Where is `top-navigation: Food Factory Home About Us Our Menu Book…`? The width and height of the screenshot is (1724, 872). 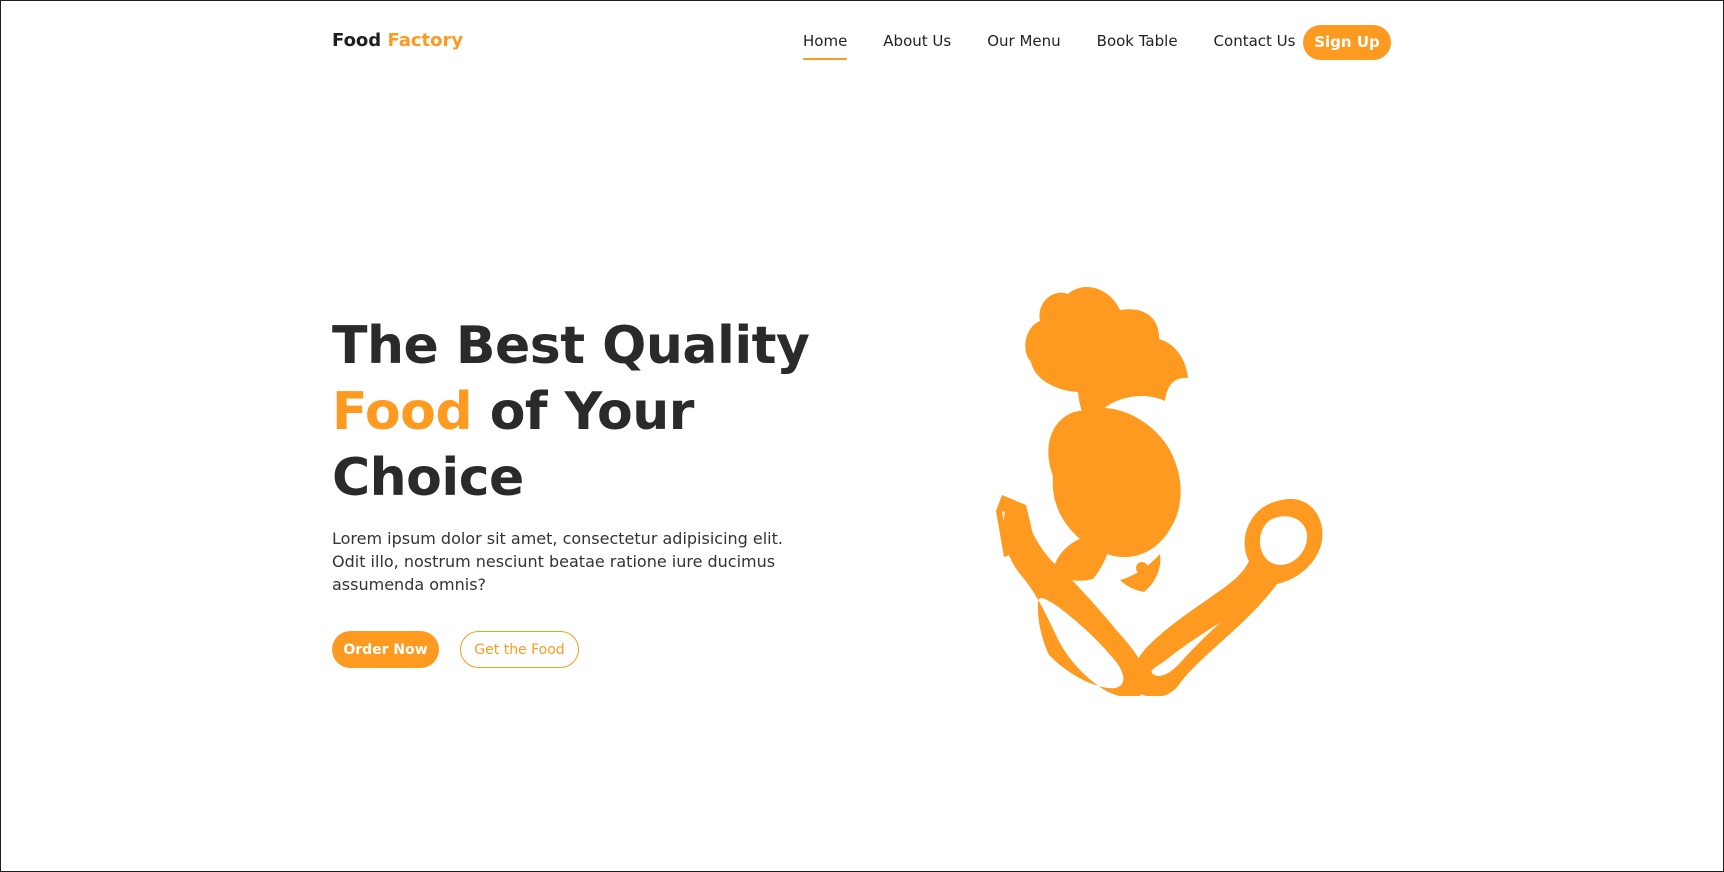 top-navigation: Food Factory Home About Us Our Menu Book… is located at coordinates (862, 43).